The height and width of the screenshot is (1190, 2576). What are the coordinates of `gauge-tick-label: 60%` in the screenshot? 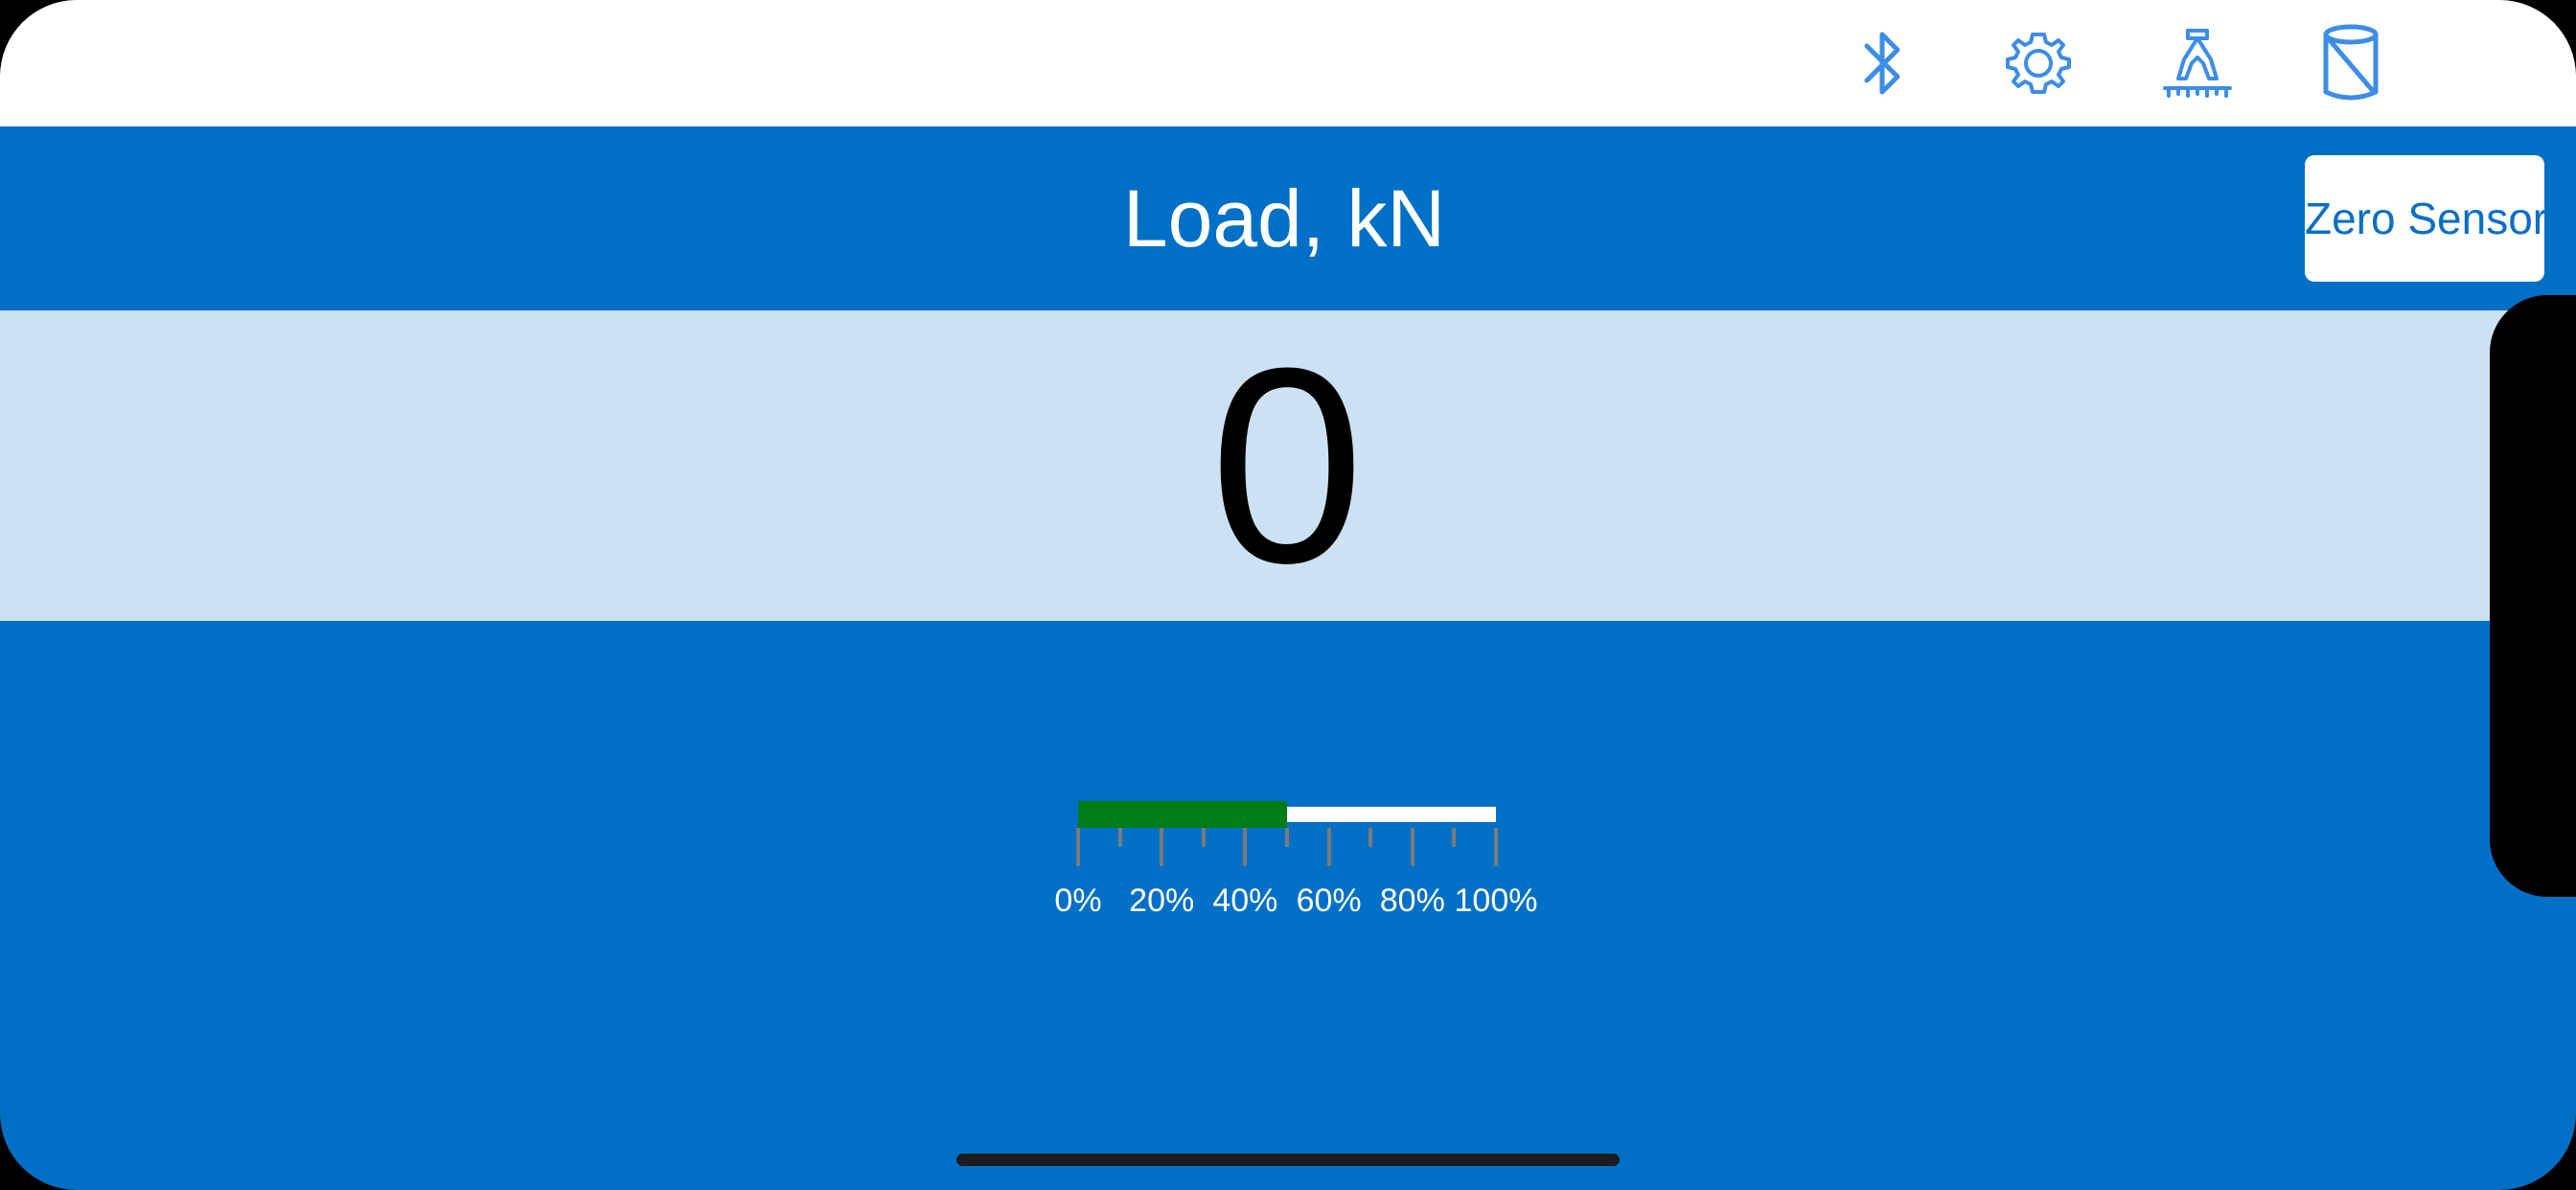 It's located at (1329, 901).